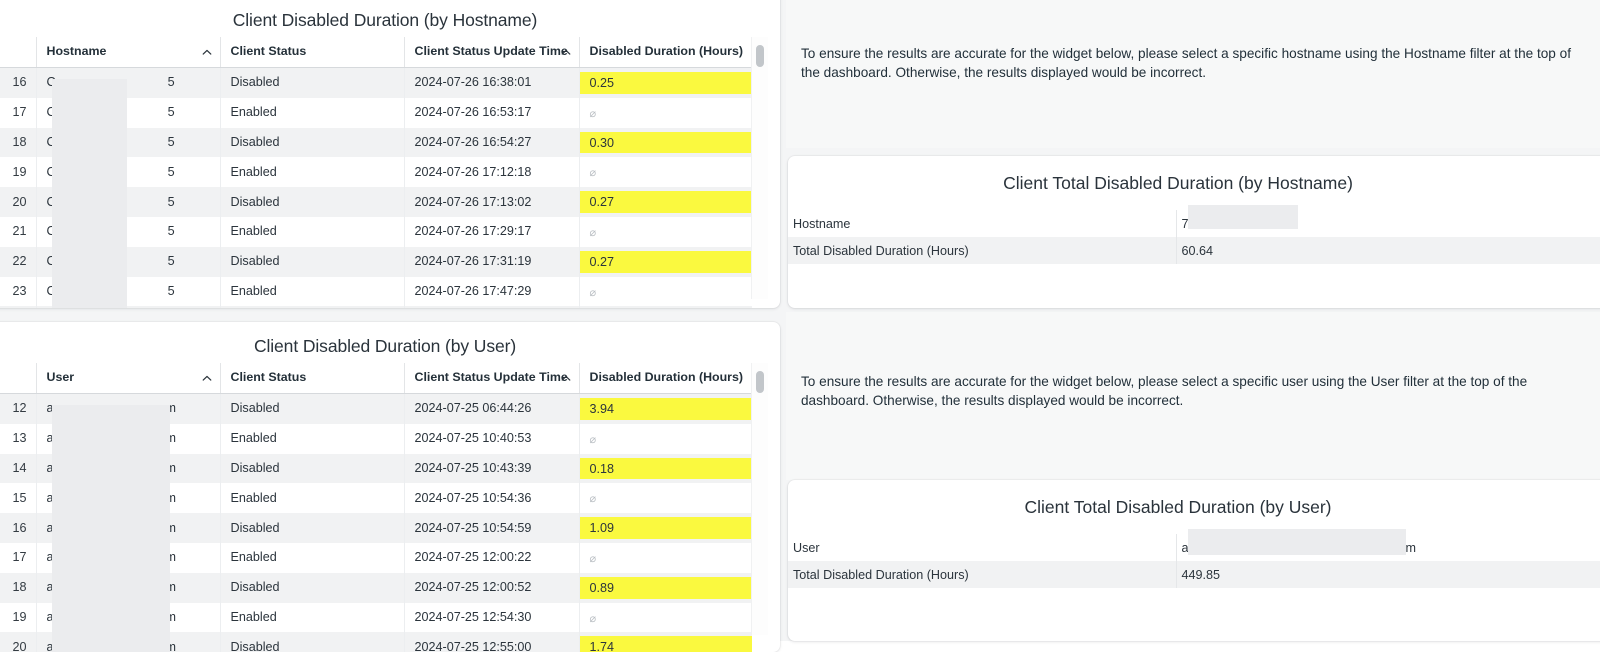 The image size is (1600, 652). What do you see at coordinates (491, 587) in the screenshot?
I see `status-update-time-cell: 2024-07-25 12:00:52` at bounding box center [491, 587].